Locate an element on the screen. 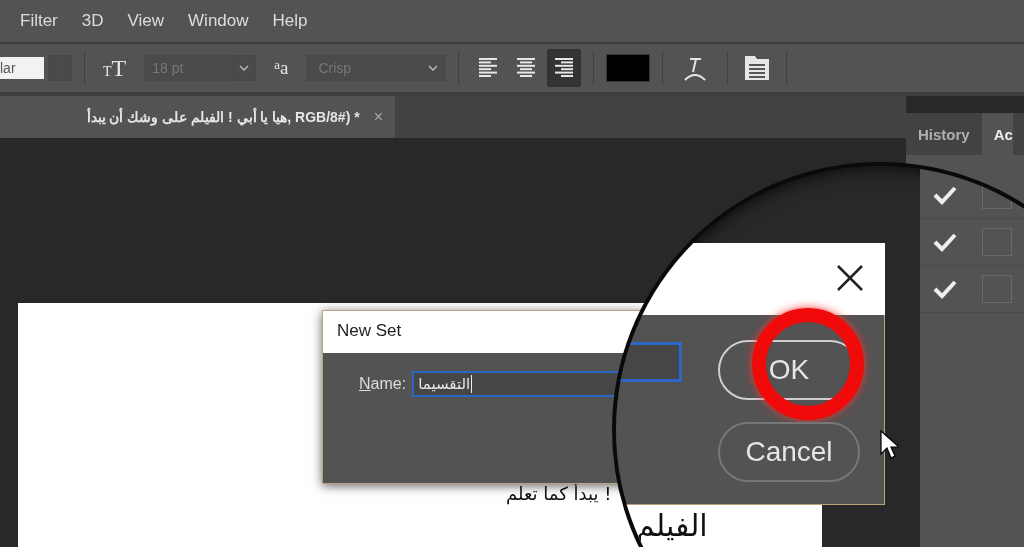  panel-tab: Ac is located at coordinates (997, 134).